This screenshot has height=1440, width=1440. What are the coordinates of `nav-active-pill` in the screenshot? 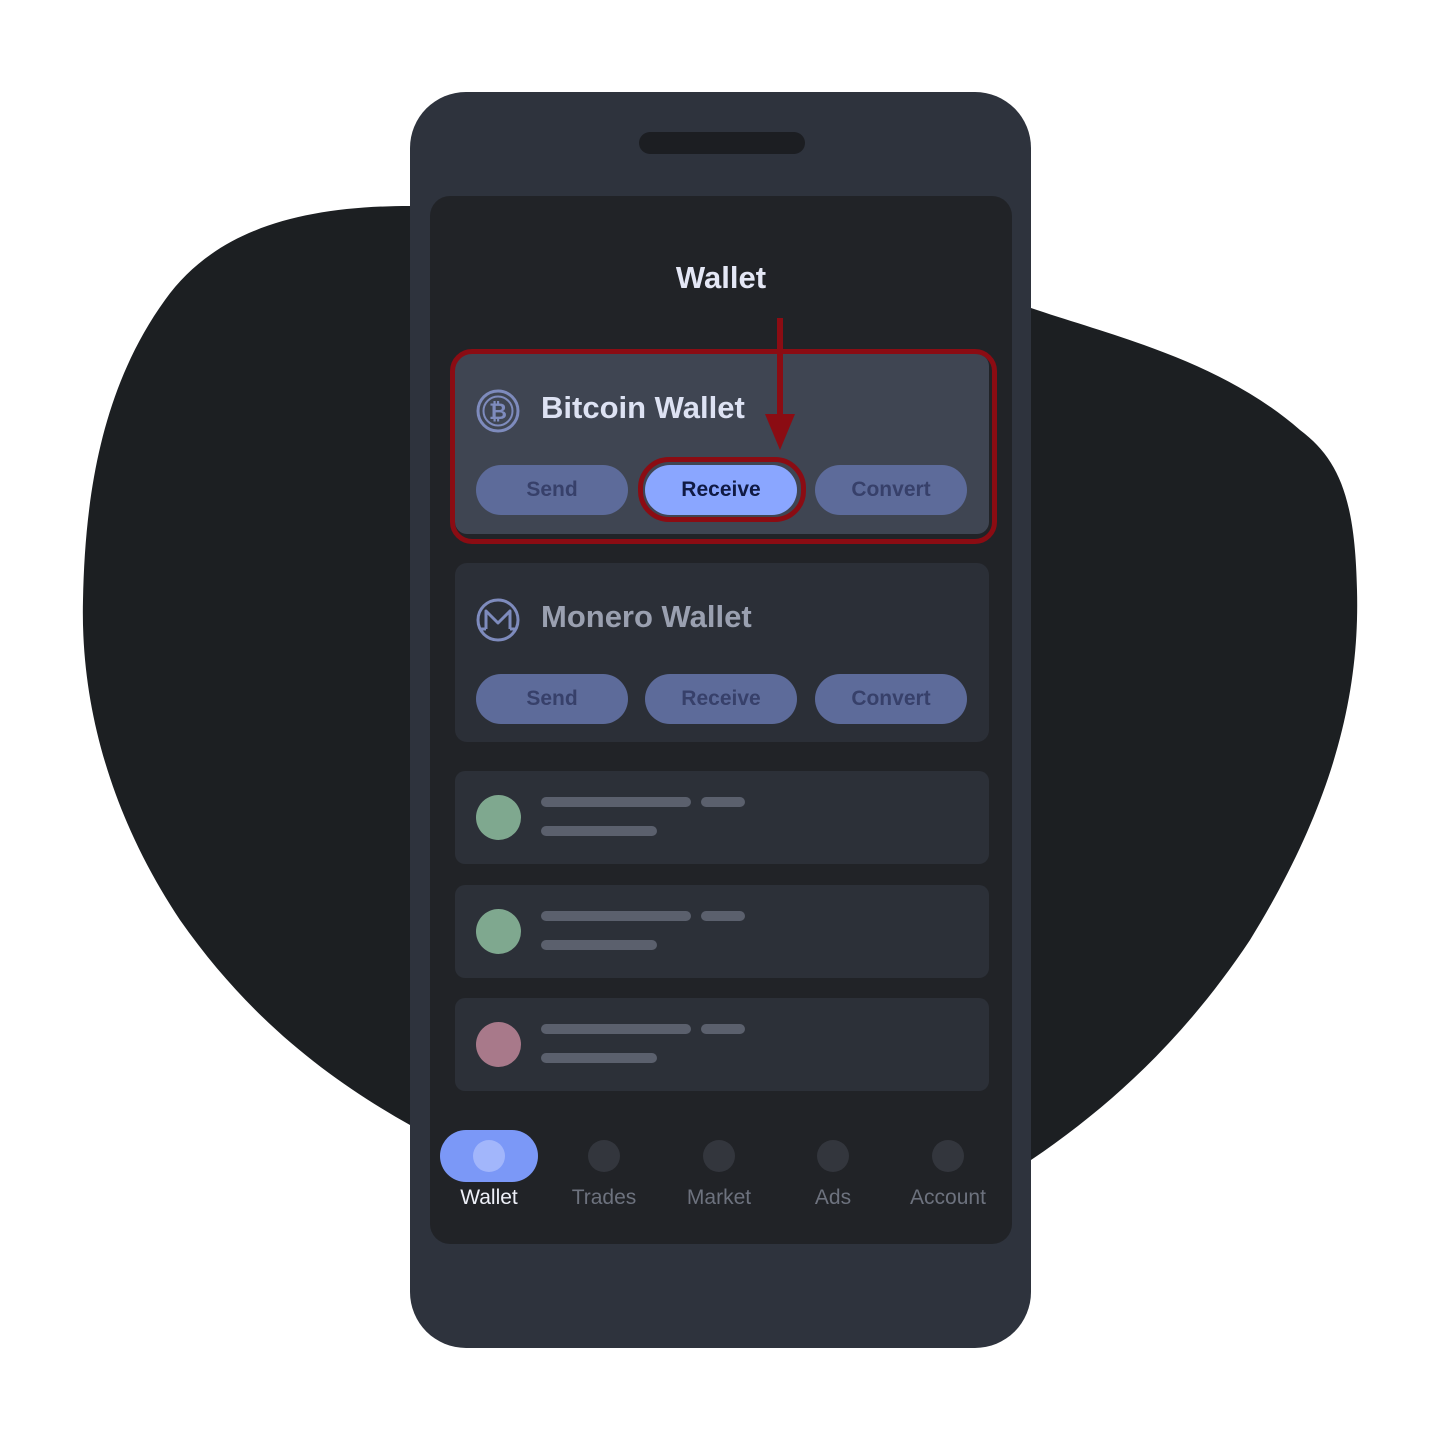 It's located at (489, 1156).